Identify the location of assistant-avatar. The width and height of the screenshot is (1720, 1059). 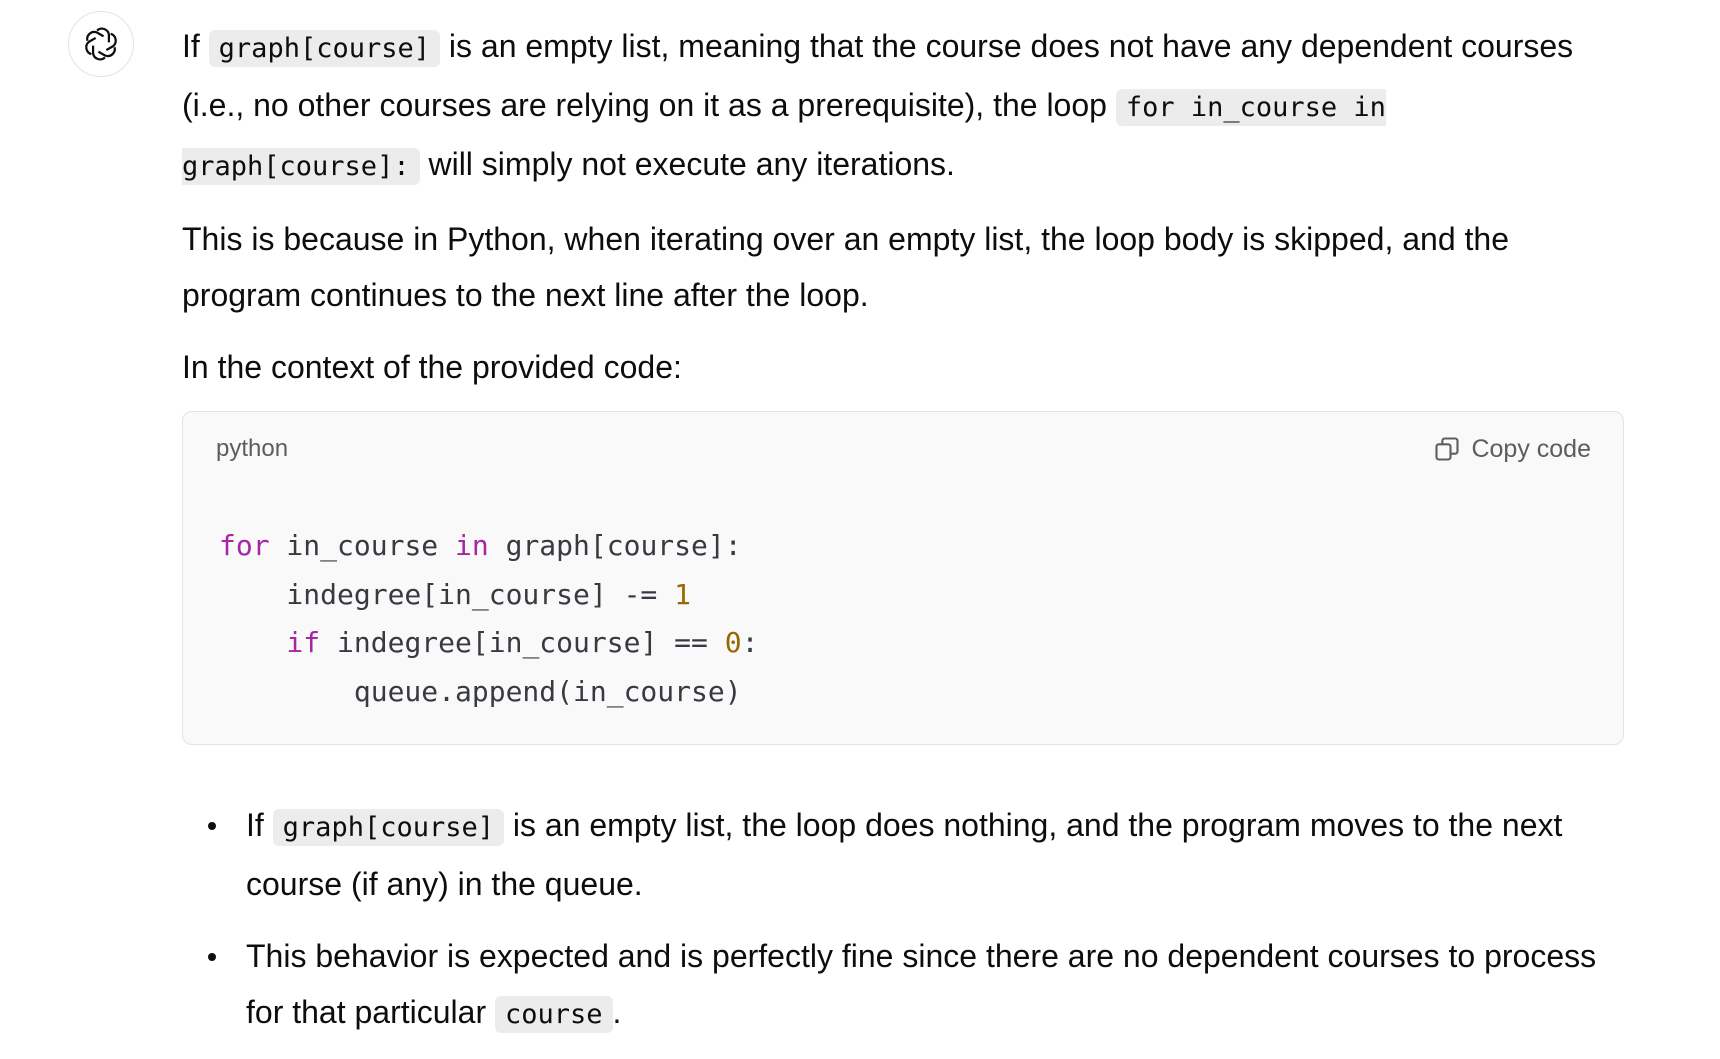
(101, 44).